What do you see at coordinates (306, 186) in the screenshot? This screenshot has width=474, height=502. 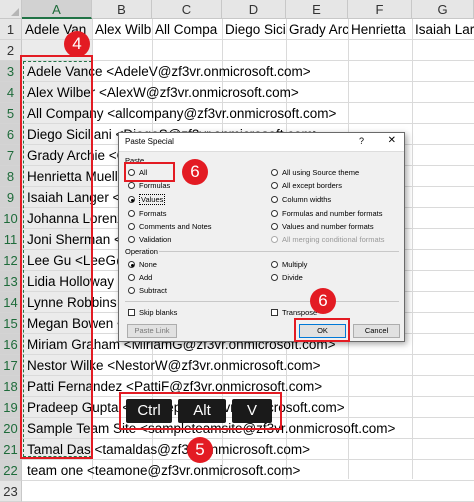 I see `radio-all-except-borders: All except borders` at bounding box center [306, 186].